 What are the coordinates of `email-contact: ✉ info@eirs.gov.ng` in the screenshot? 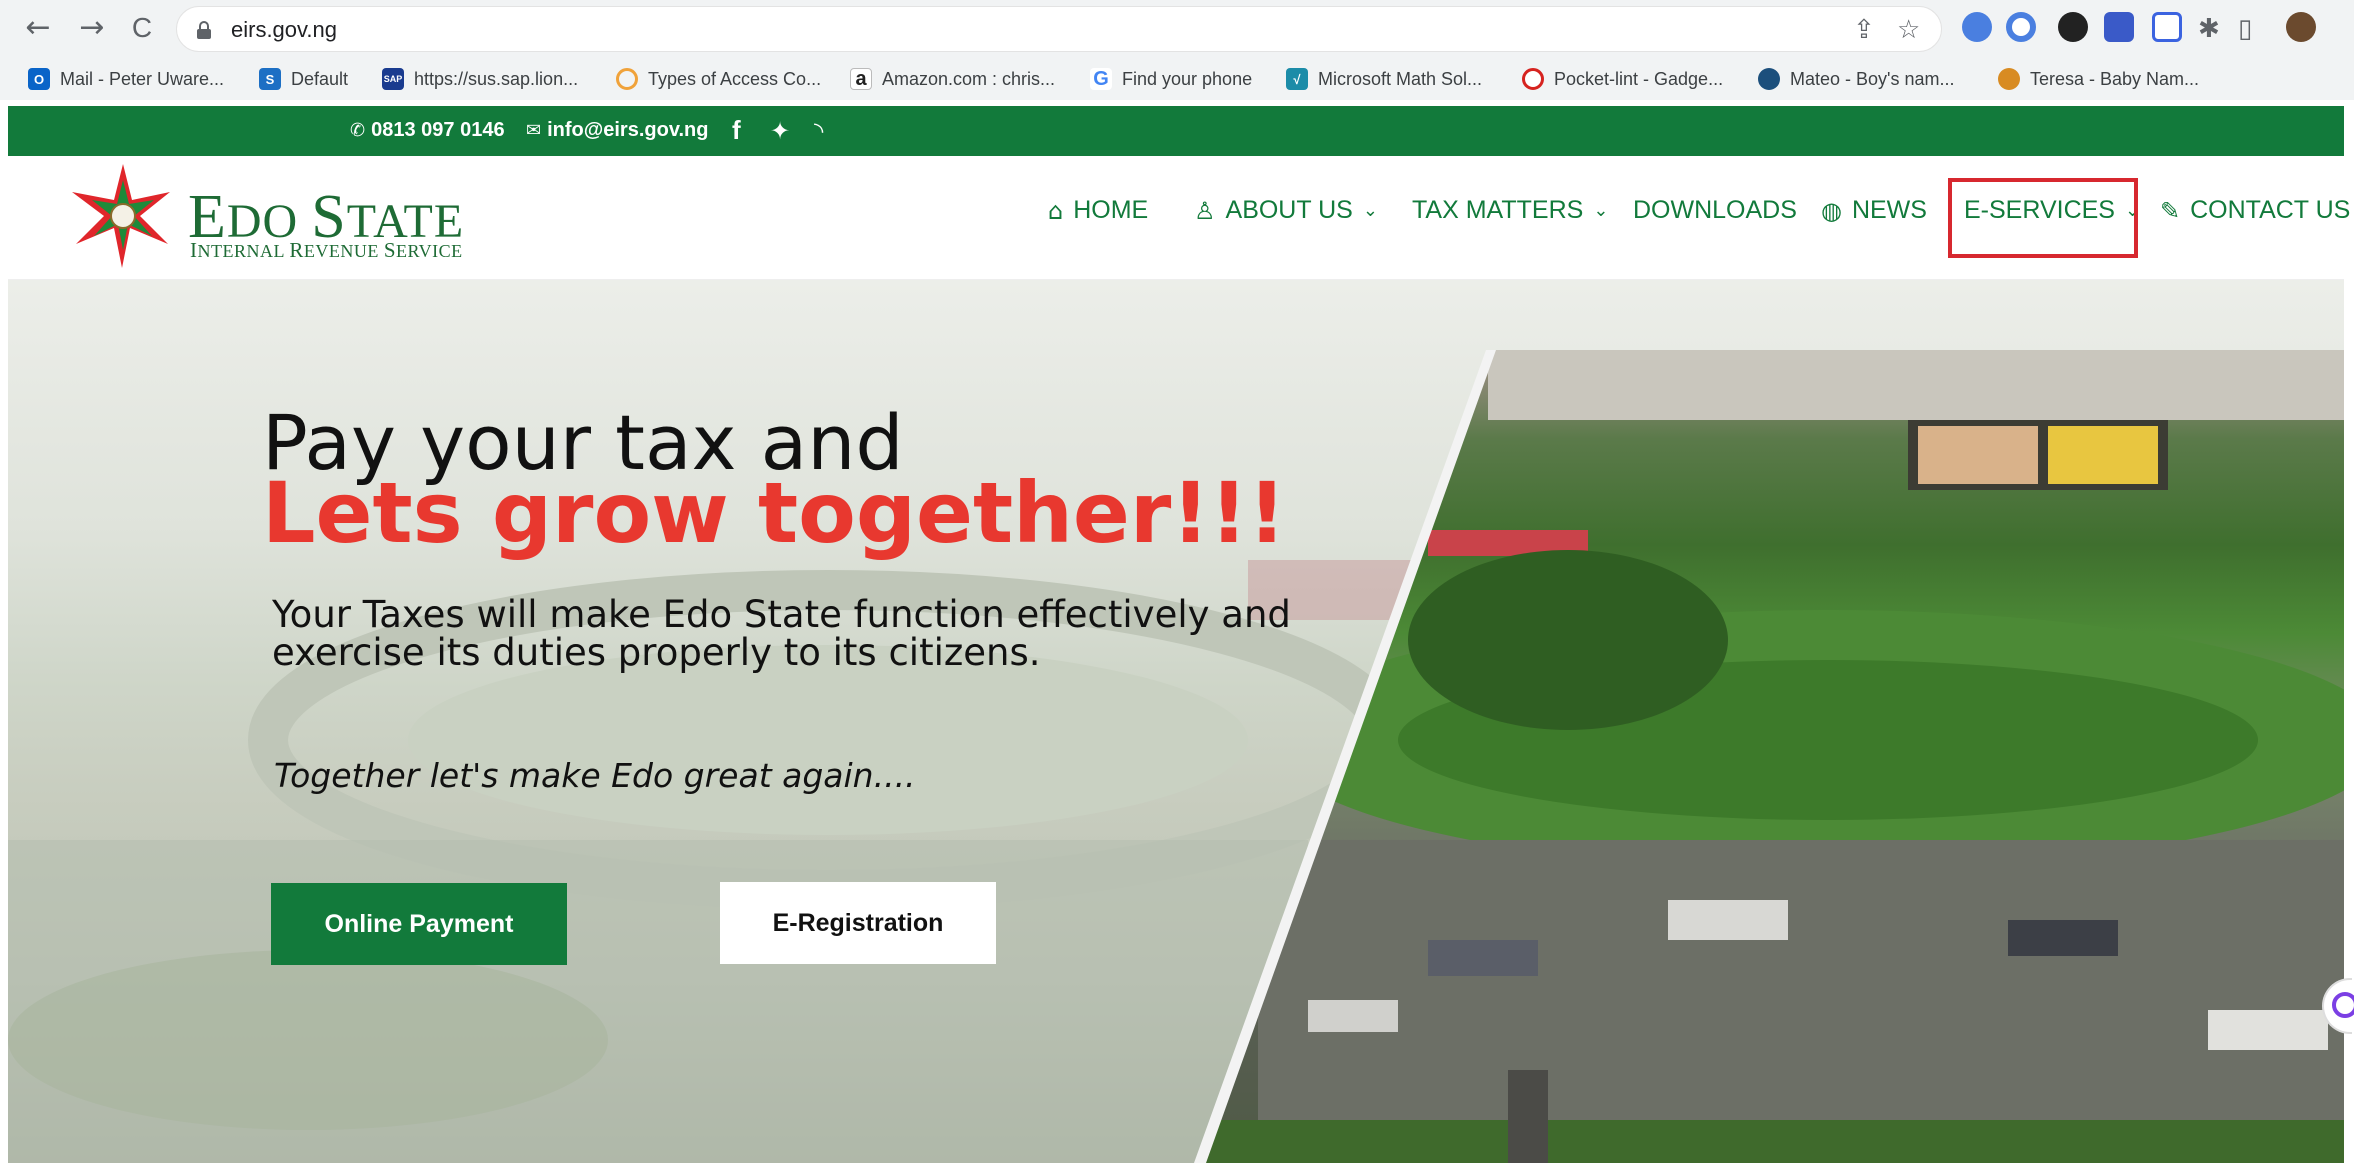 It's located at (617, 130).